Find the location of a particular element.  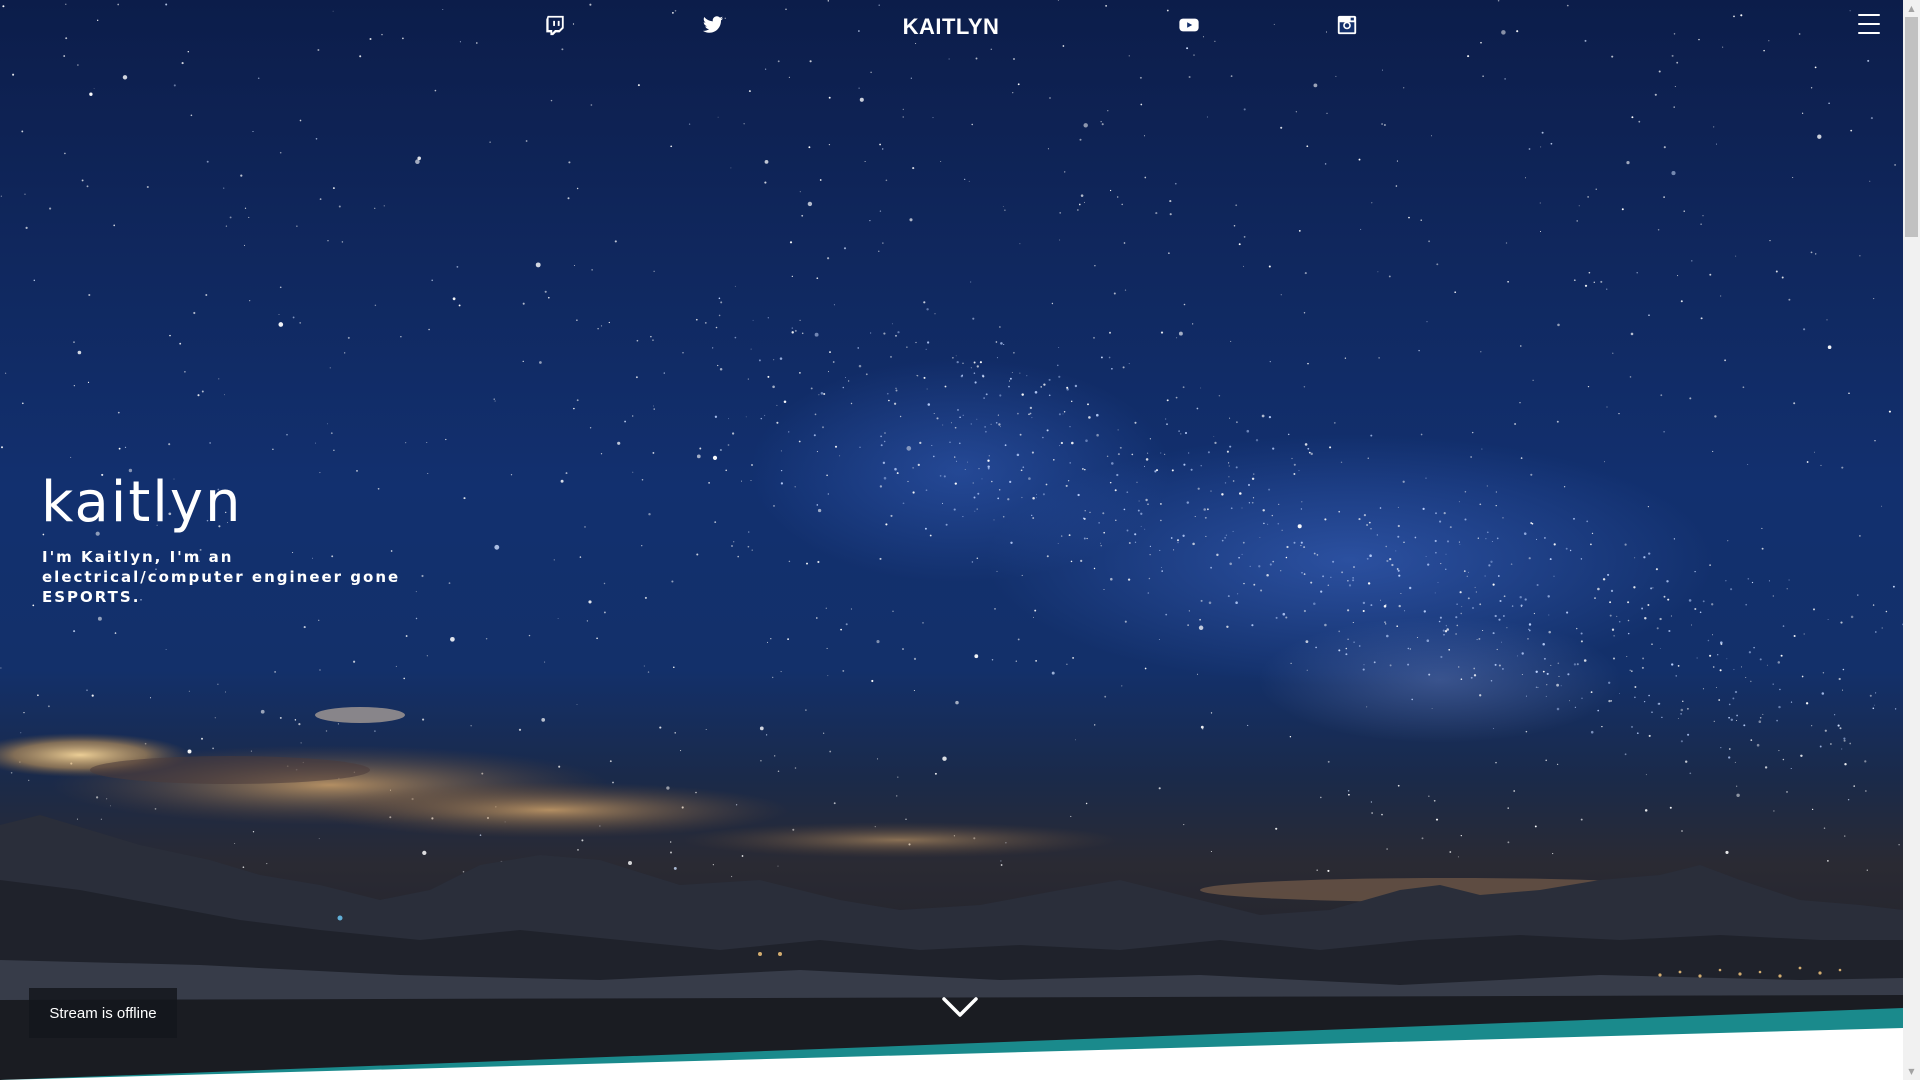

twitter-icon is located at coordinates (713, 24).